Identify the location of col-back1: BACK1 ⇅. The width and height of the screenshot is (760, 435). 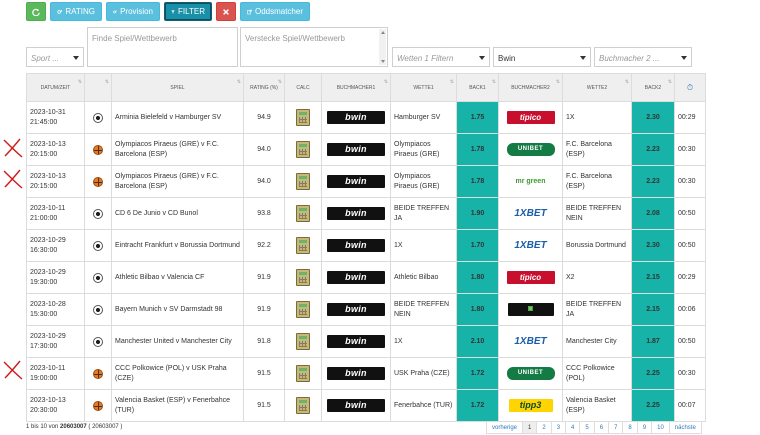
(477, 87).